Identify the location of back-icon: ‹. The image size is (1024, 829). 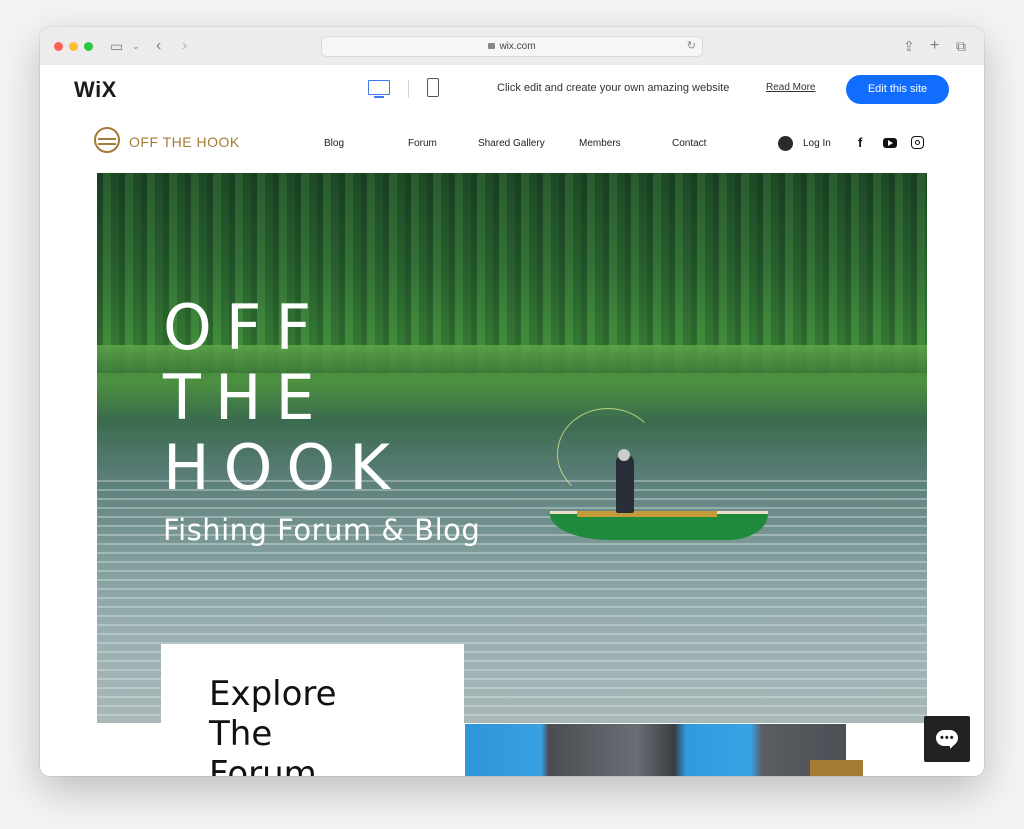
(158, 46).